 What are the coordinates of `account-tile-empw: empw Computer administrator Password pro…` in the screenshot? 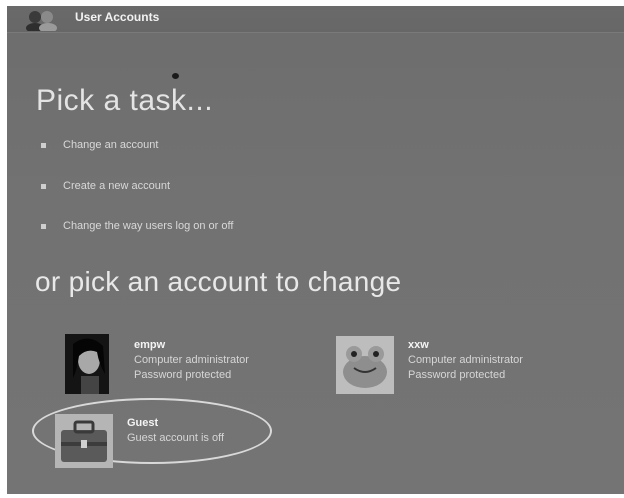 It's located at (180, 365).